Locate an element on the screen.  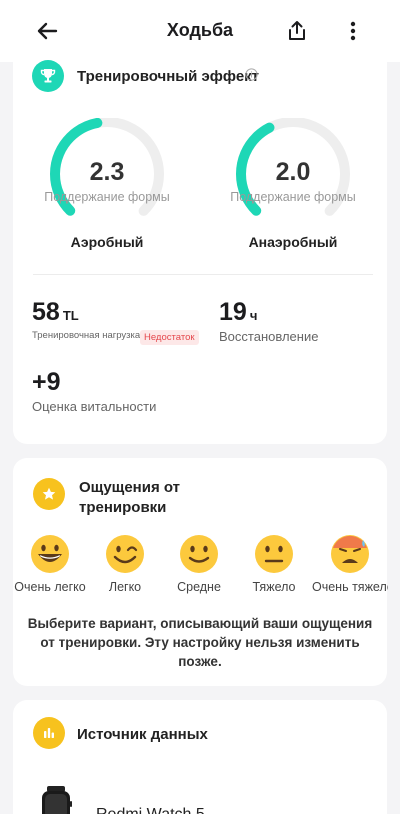
smiling-face-icon is located at coordinates (199, 554).